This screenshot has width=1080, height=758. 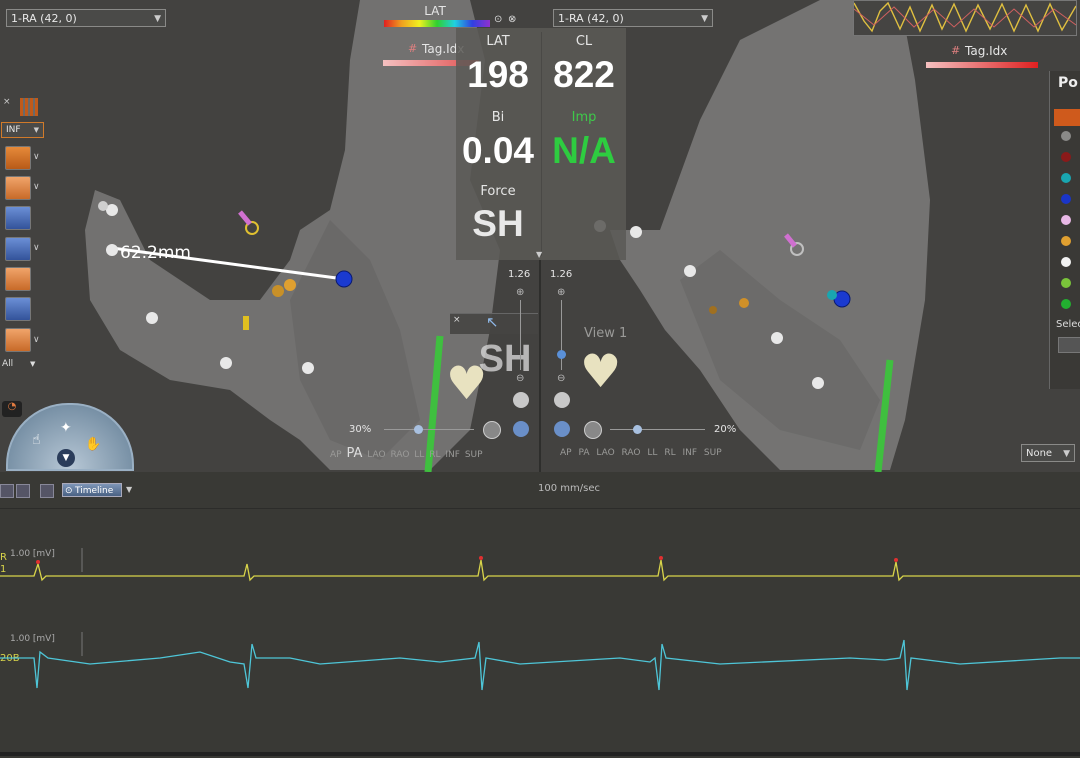 I want to click on measurement-label: 62.2mm, so click(x=155, y=253).